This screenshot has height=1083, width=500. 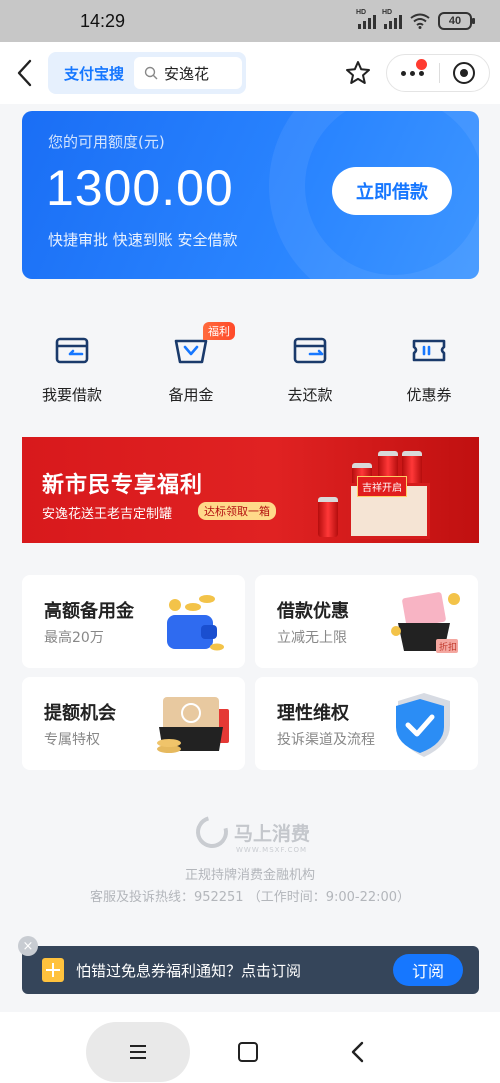 What do you see at coordinates (25, 73) in the screenshot?
I see `back-arrow-icon` at bounding box center [25, 73].